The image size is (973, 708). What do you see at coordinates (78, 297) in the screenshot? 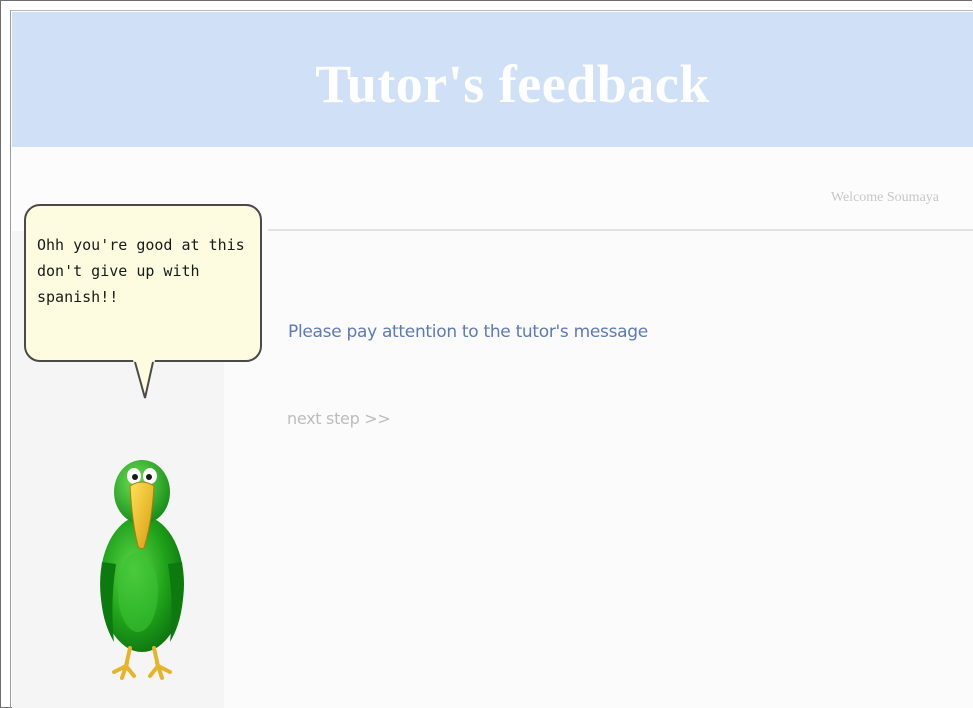
I see `speech-line: spanish!!` at bounding box center [78, 297].